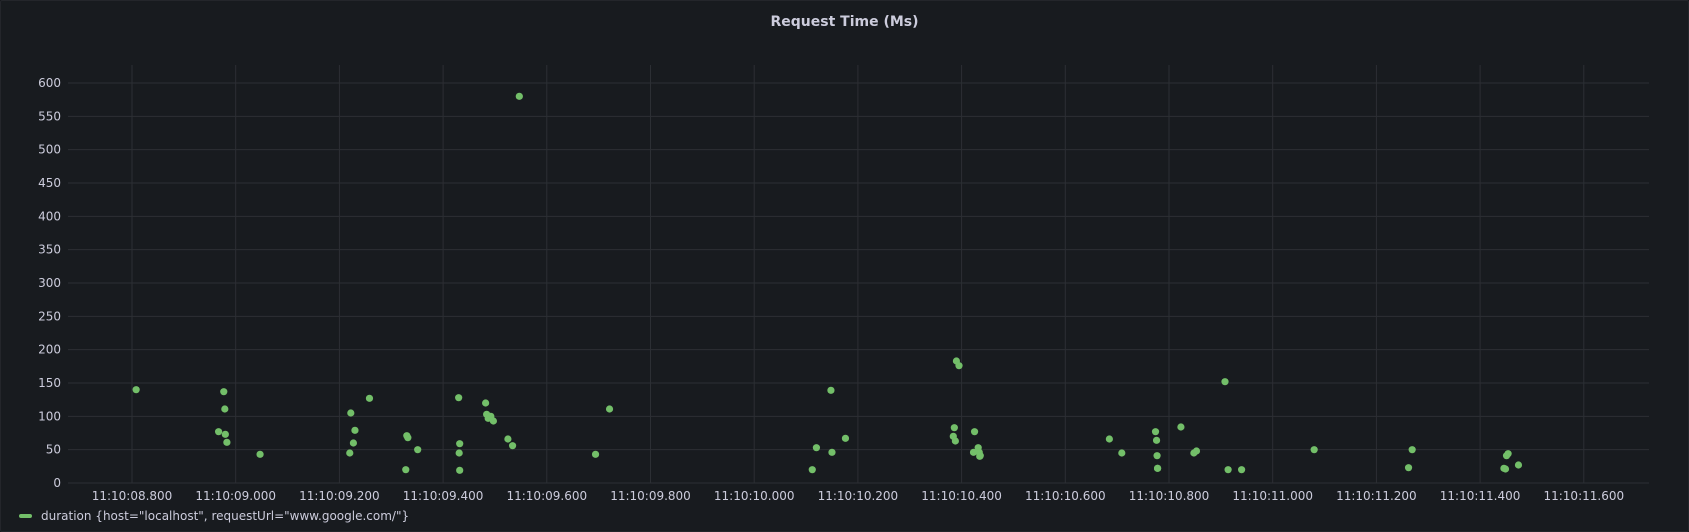  Describe the element at coordinates (1065, 496) in the screenshot. I see `x-tick-label: 11:10:10.600` at that location.